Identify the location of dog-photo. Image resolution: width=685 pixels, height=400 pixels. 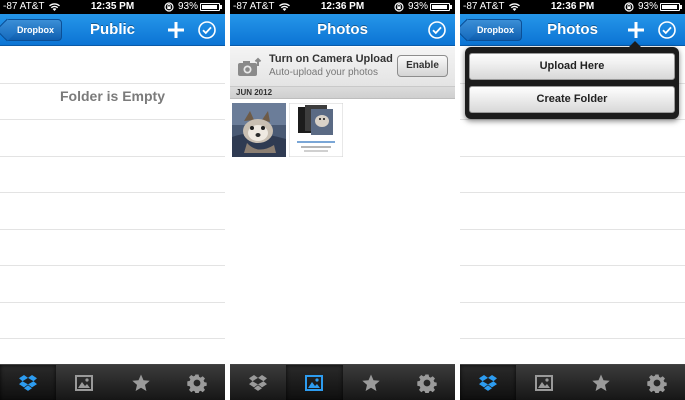
(259, 130).